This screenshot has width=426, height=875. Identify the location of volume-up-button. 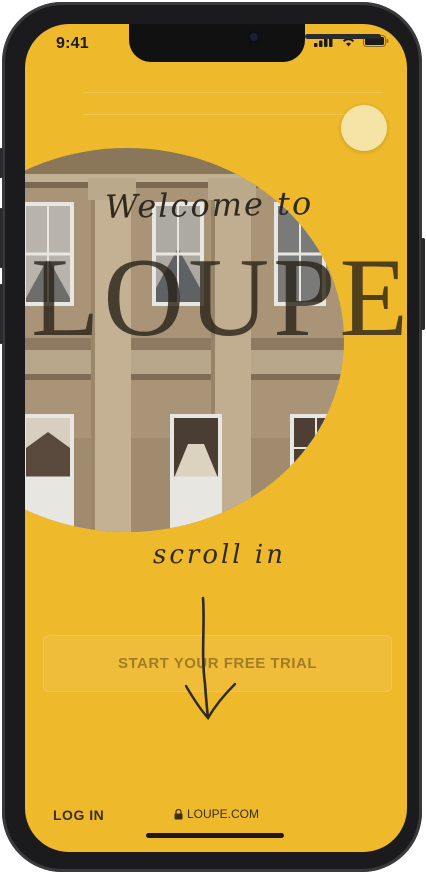
(1, 238).